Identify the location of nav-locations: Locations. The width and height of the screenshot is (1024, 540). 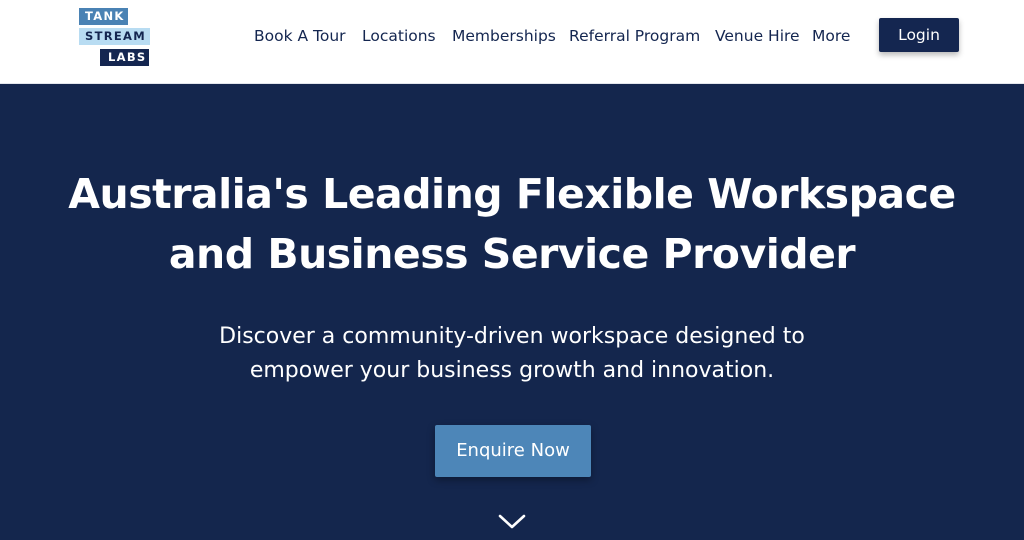
(399, 36).